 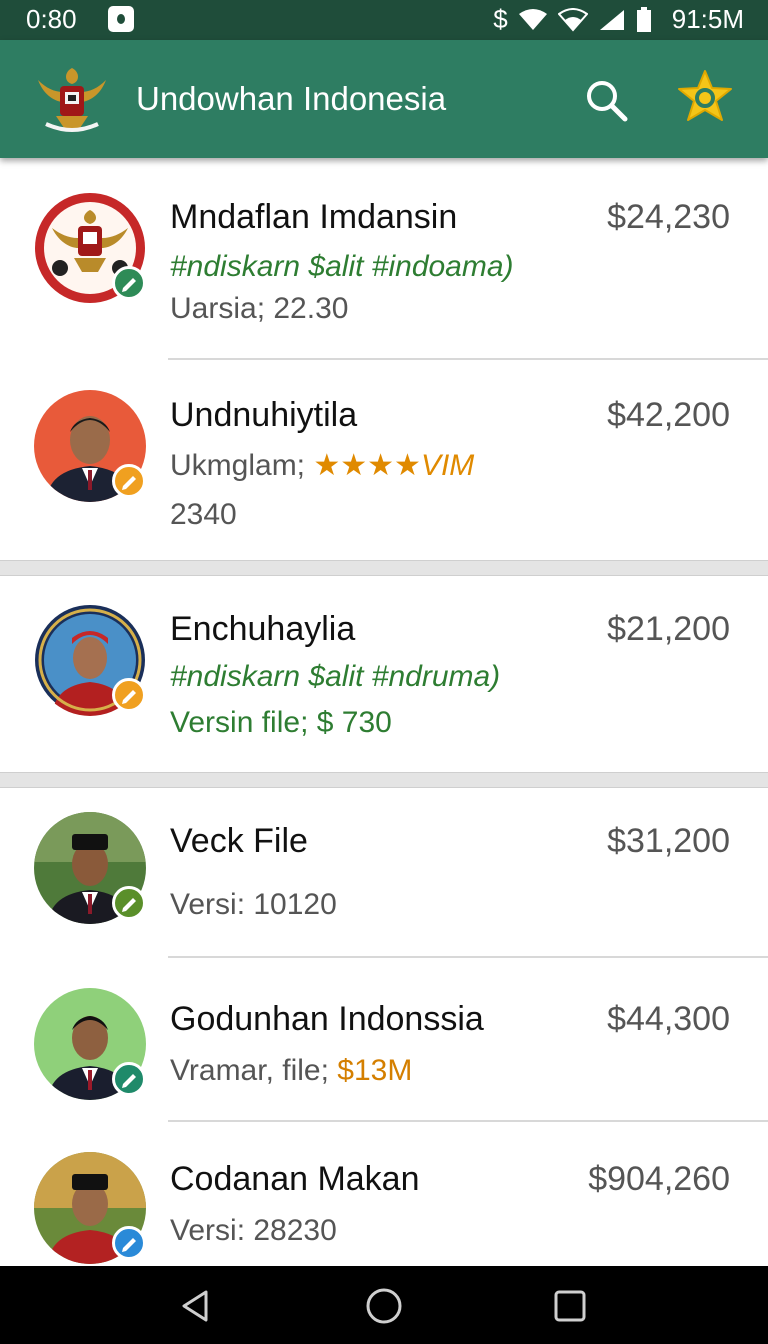 I want to click on official-portrait-avatar, so click(x=90, y=446).